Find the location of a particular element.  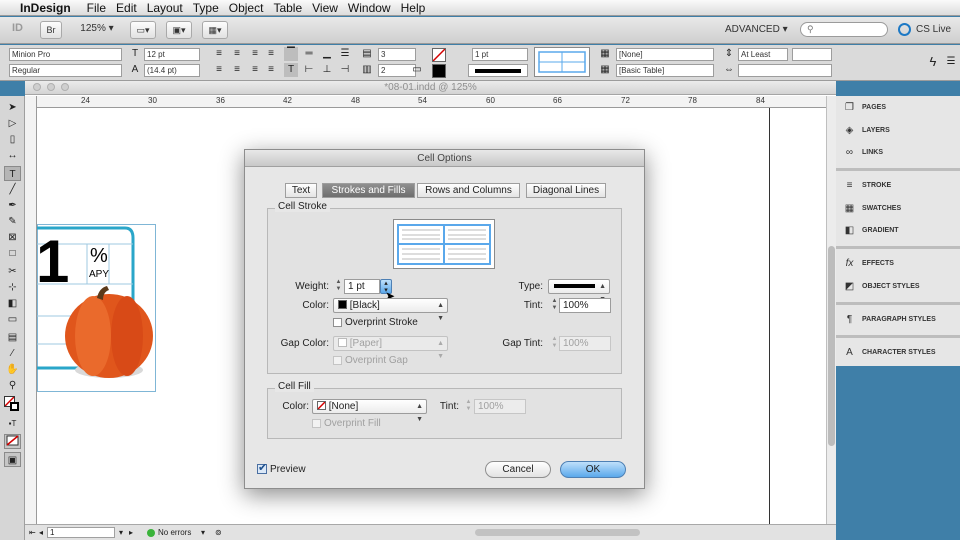

text-rotation-270-icon: ⊣ is located at coordinates (345, 70).